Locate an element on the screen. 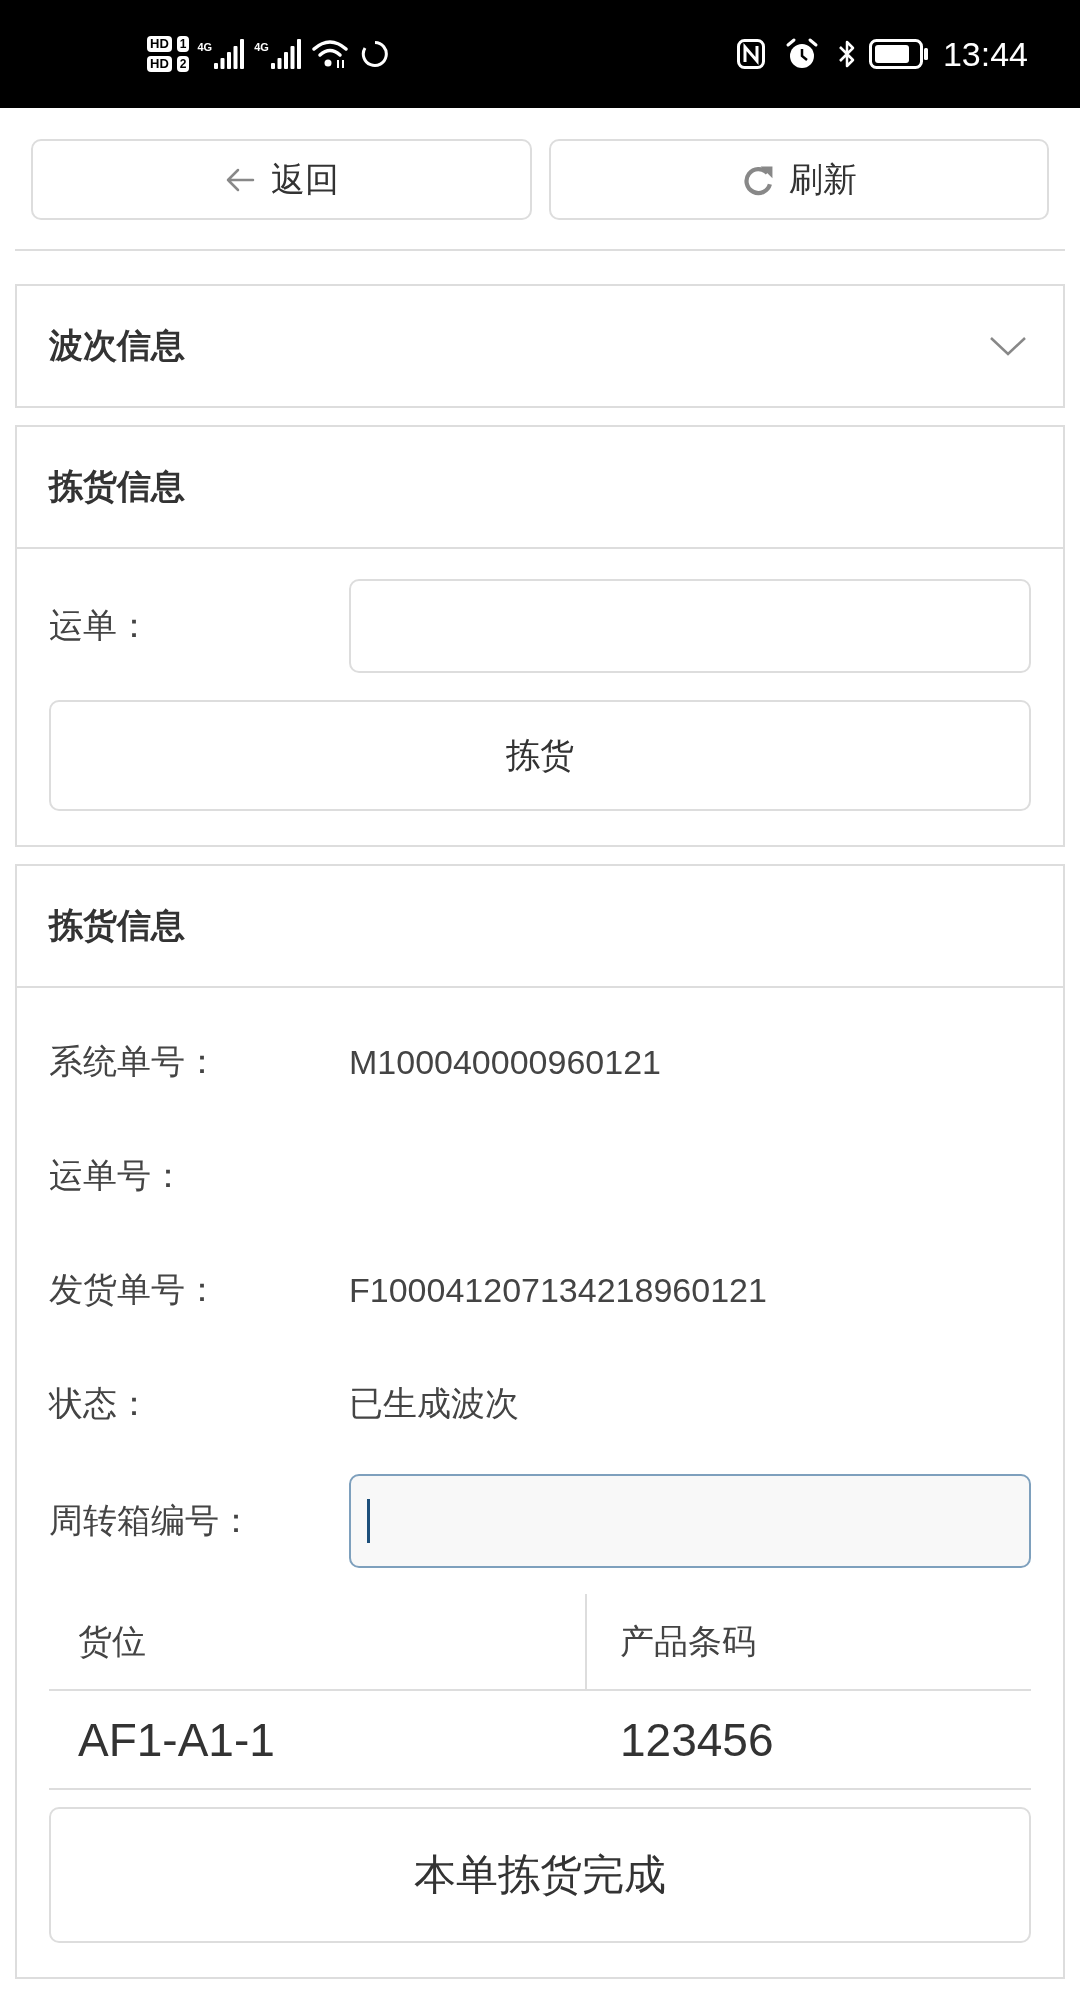 The image size is (1080, 1992). field-value: 已生成波次 is located at coordinates (434, 1403).